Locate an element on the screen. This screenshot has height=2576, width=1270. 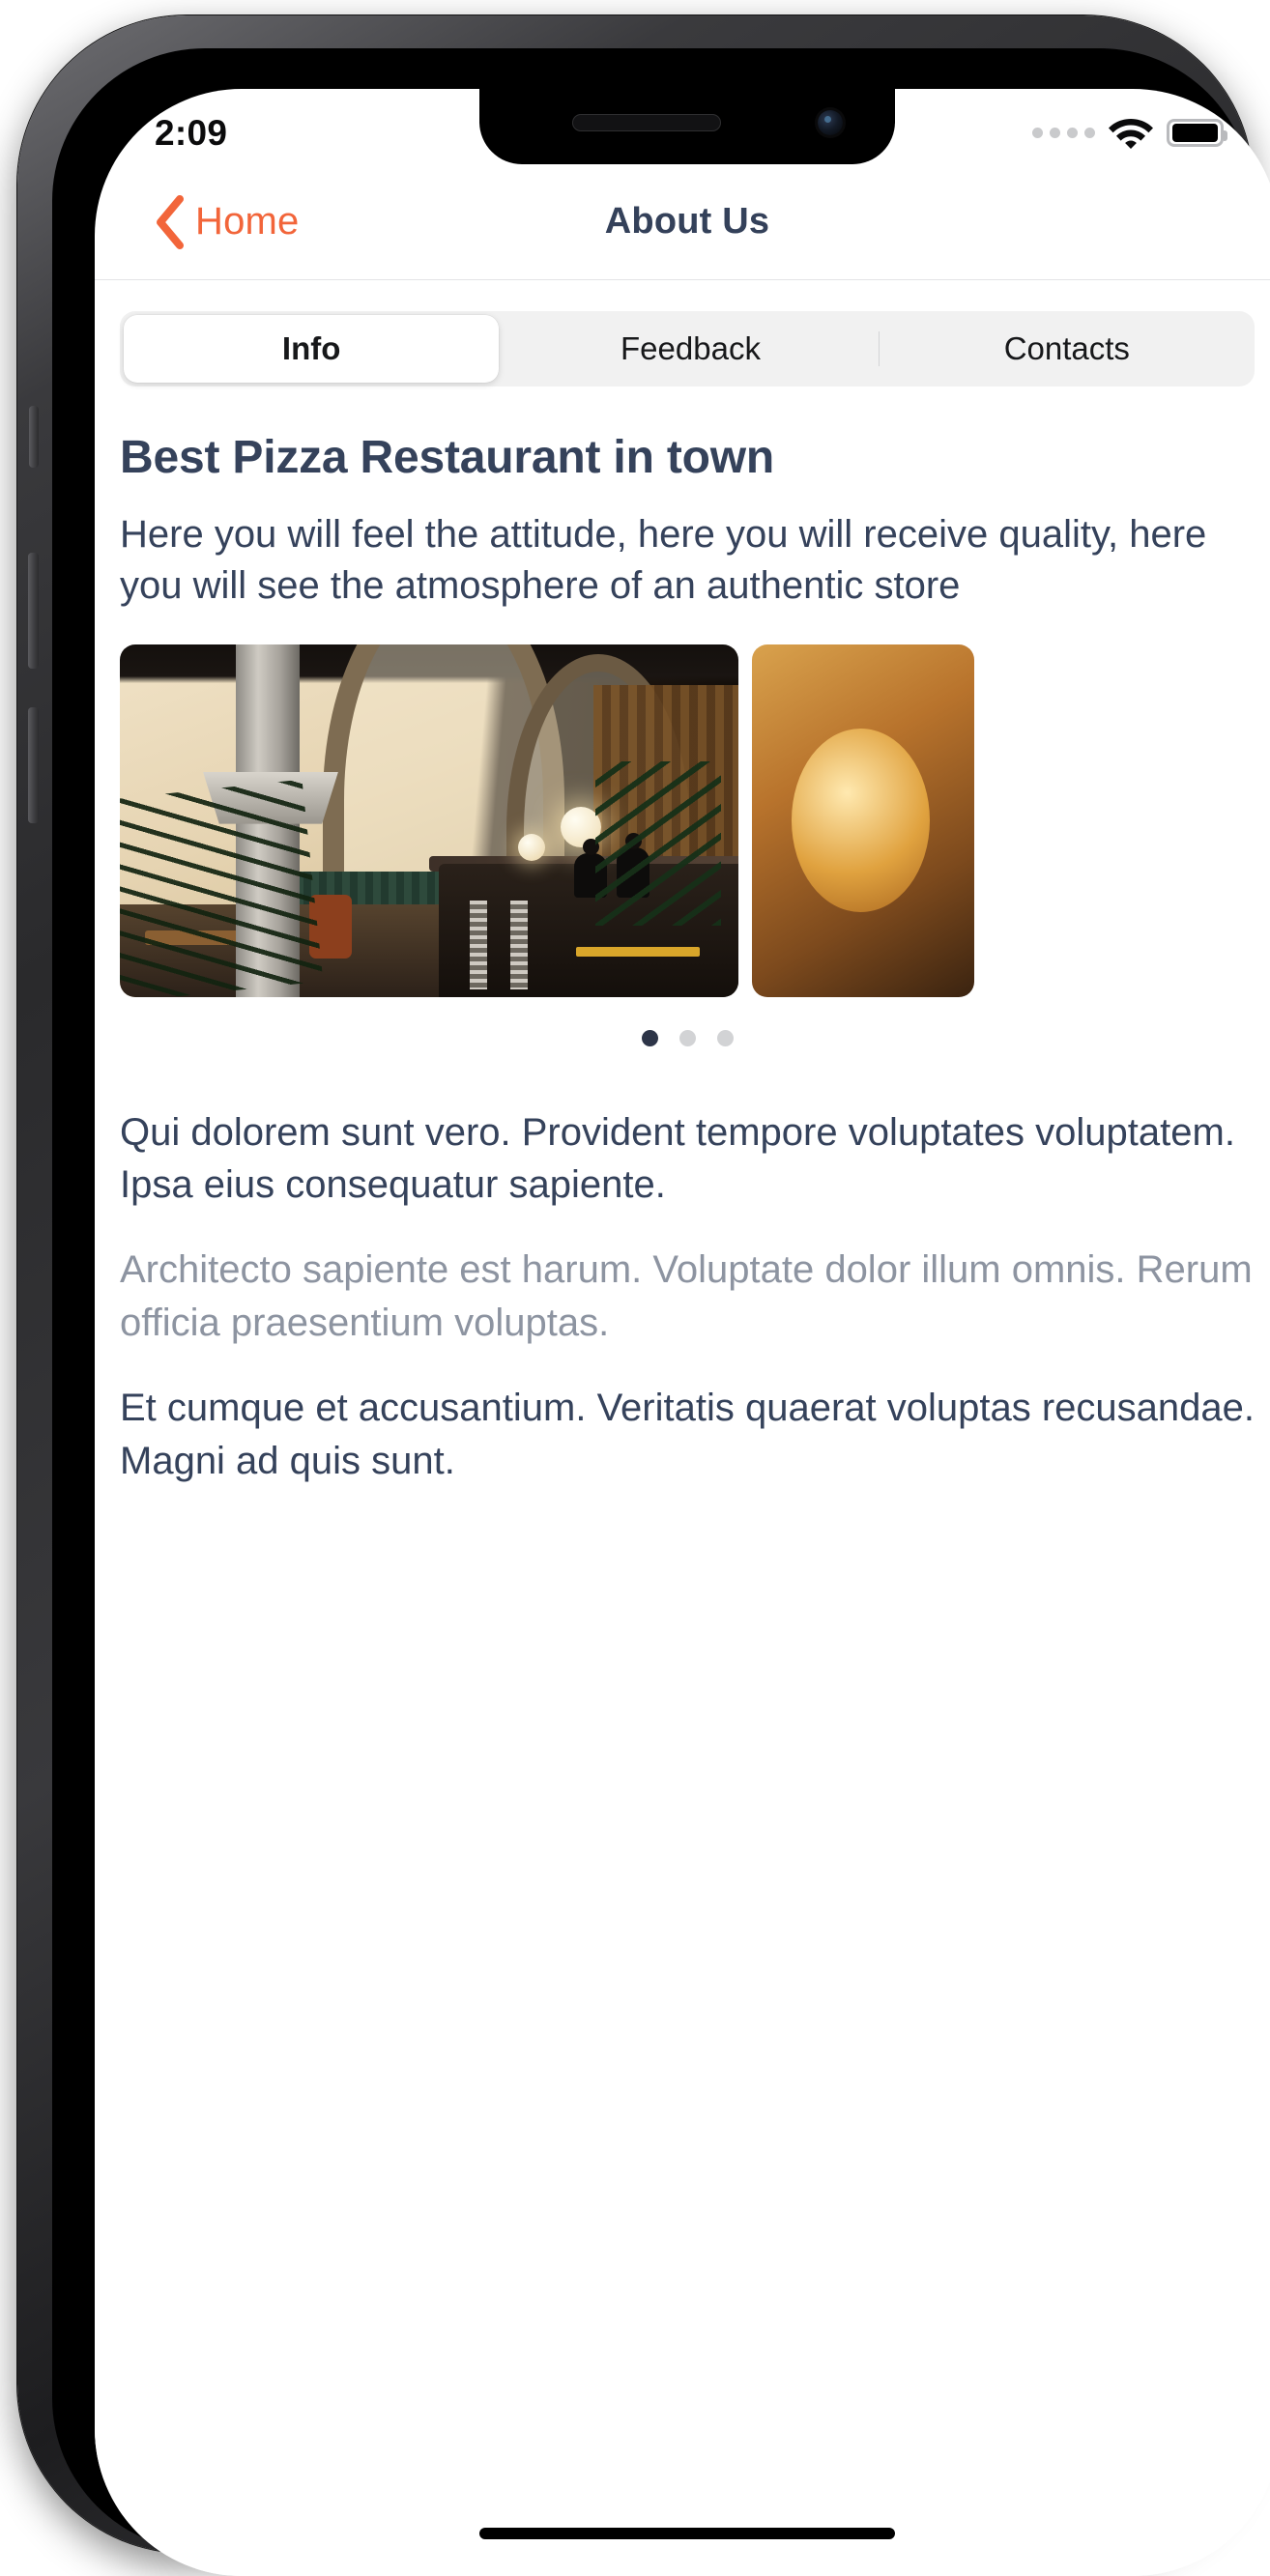
navigation-bar: Home About Us is located at coordinates (682, 222).